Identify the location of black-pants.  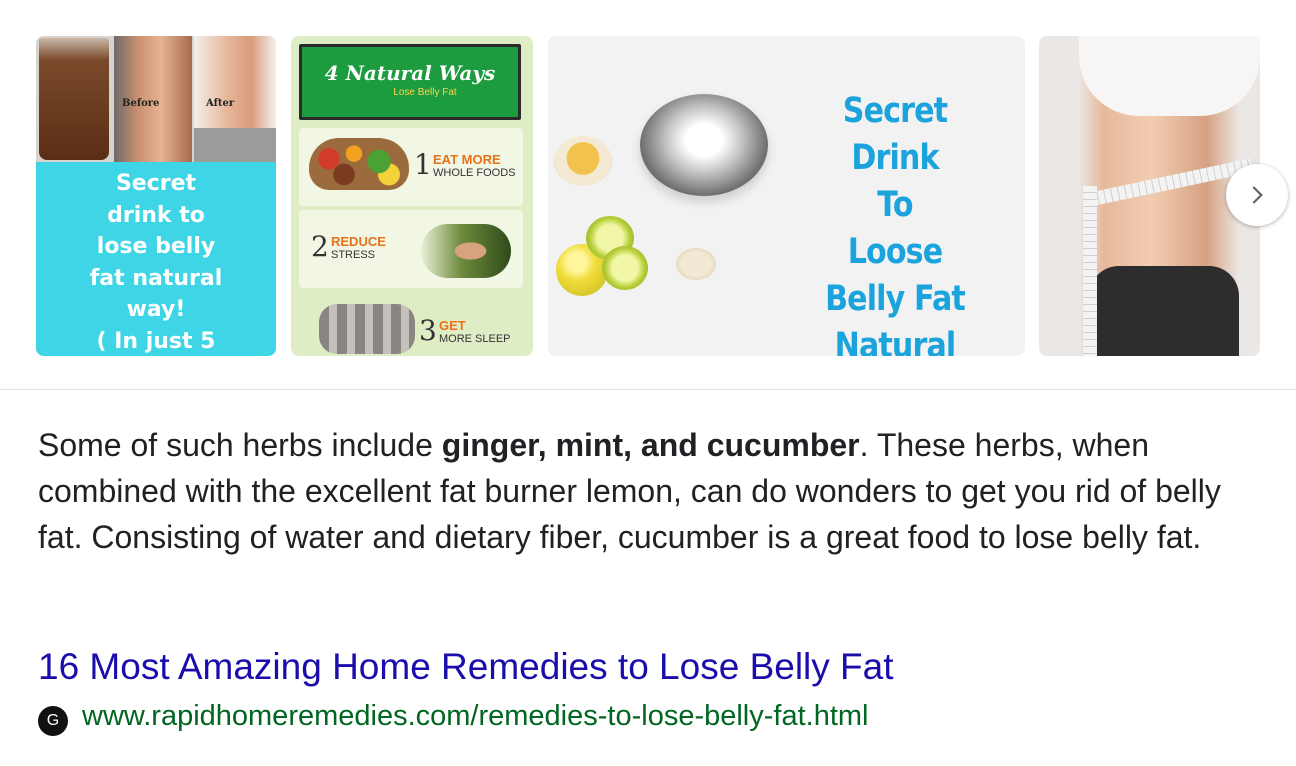
(1164, 311).